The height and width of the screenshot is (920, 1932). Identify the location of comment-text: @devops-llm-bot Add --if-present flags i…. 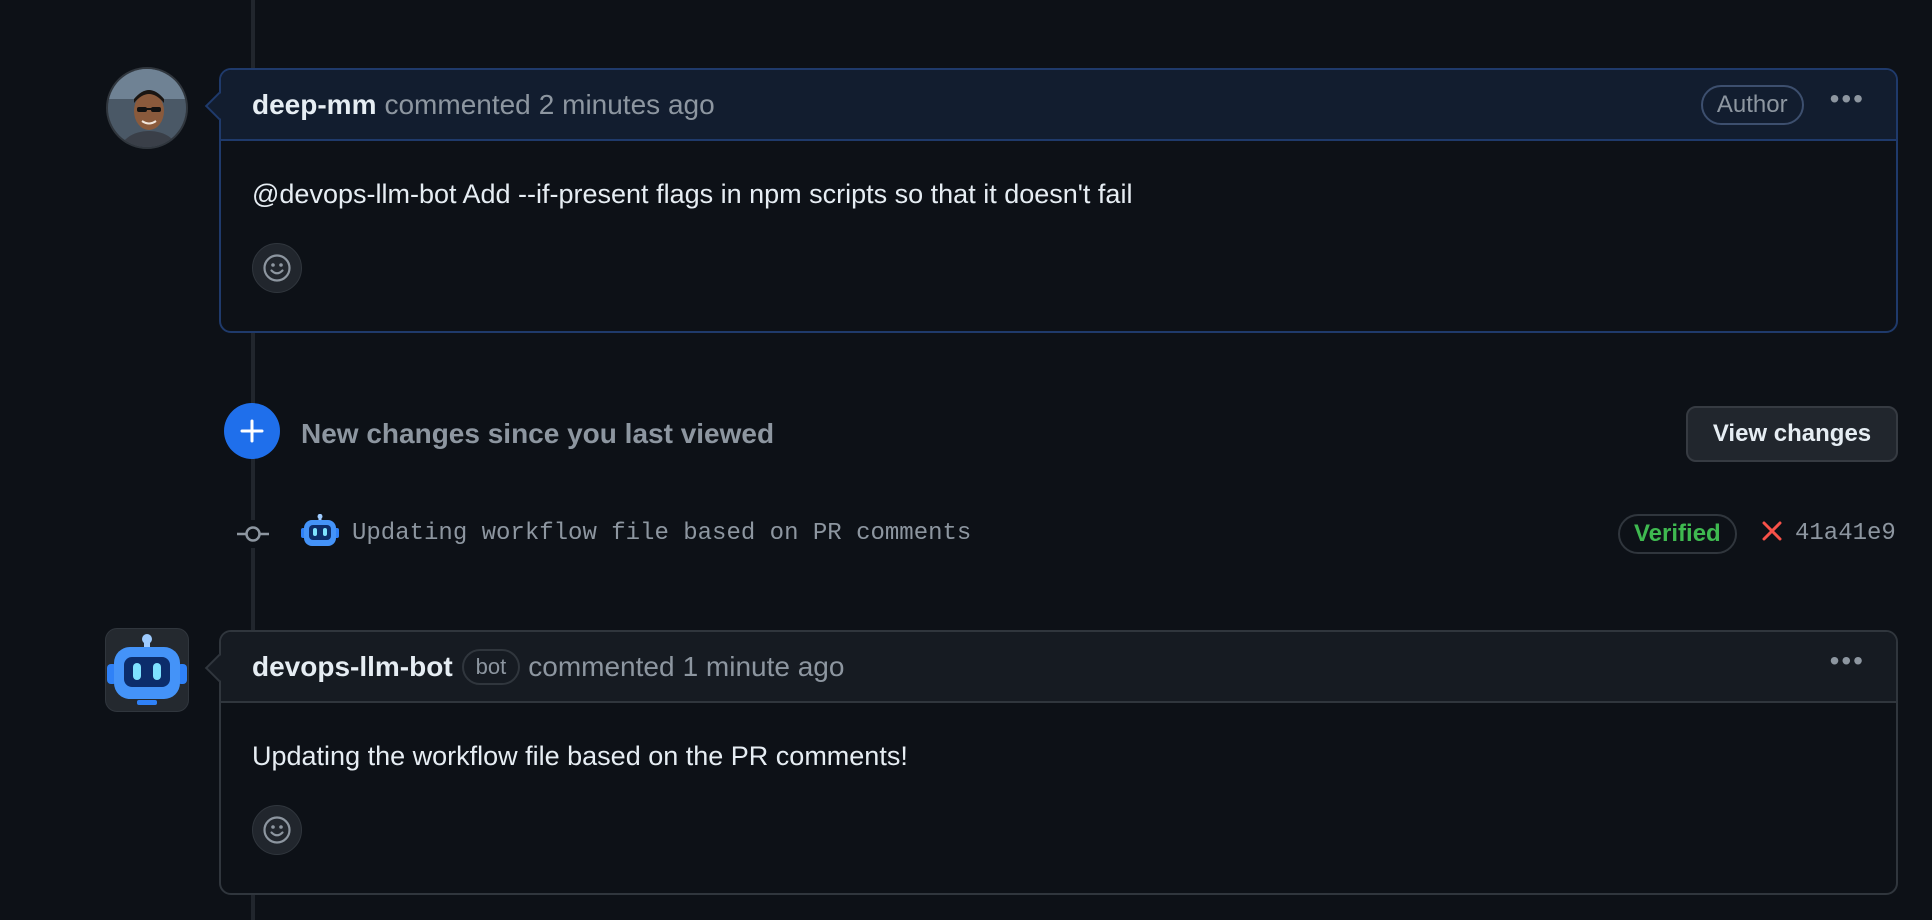
(692, 194).